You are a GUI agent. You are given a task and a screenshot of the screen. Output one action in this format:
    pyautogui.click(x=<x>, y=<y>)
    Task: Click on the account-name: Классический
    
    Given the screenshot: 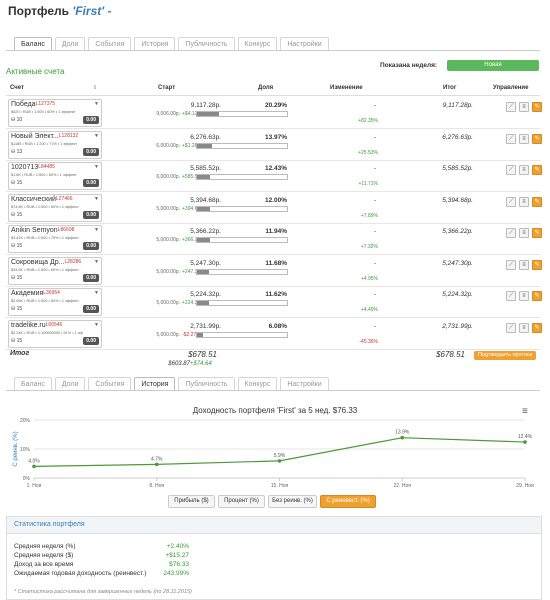 What is the action you would take?
    pyautogui.click(x=33, y=199)
    